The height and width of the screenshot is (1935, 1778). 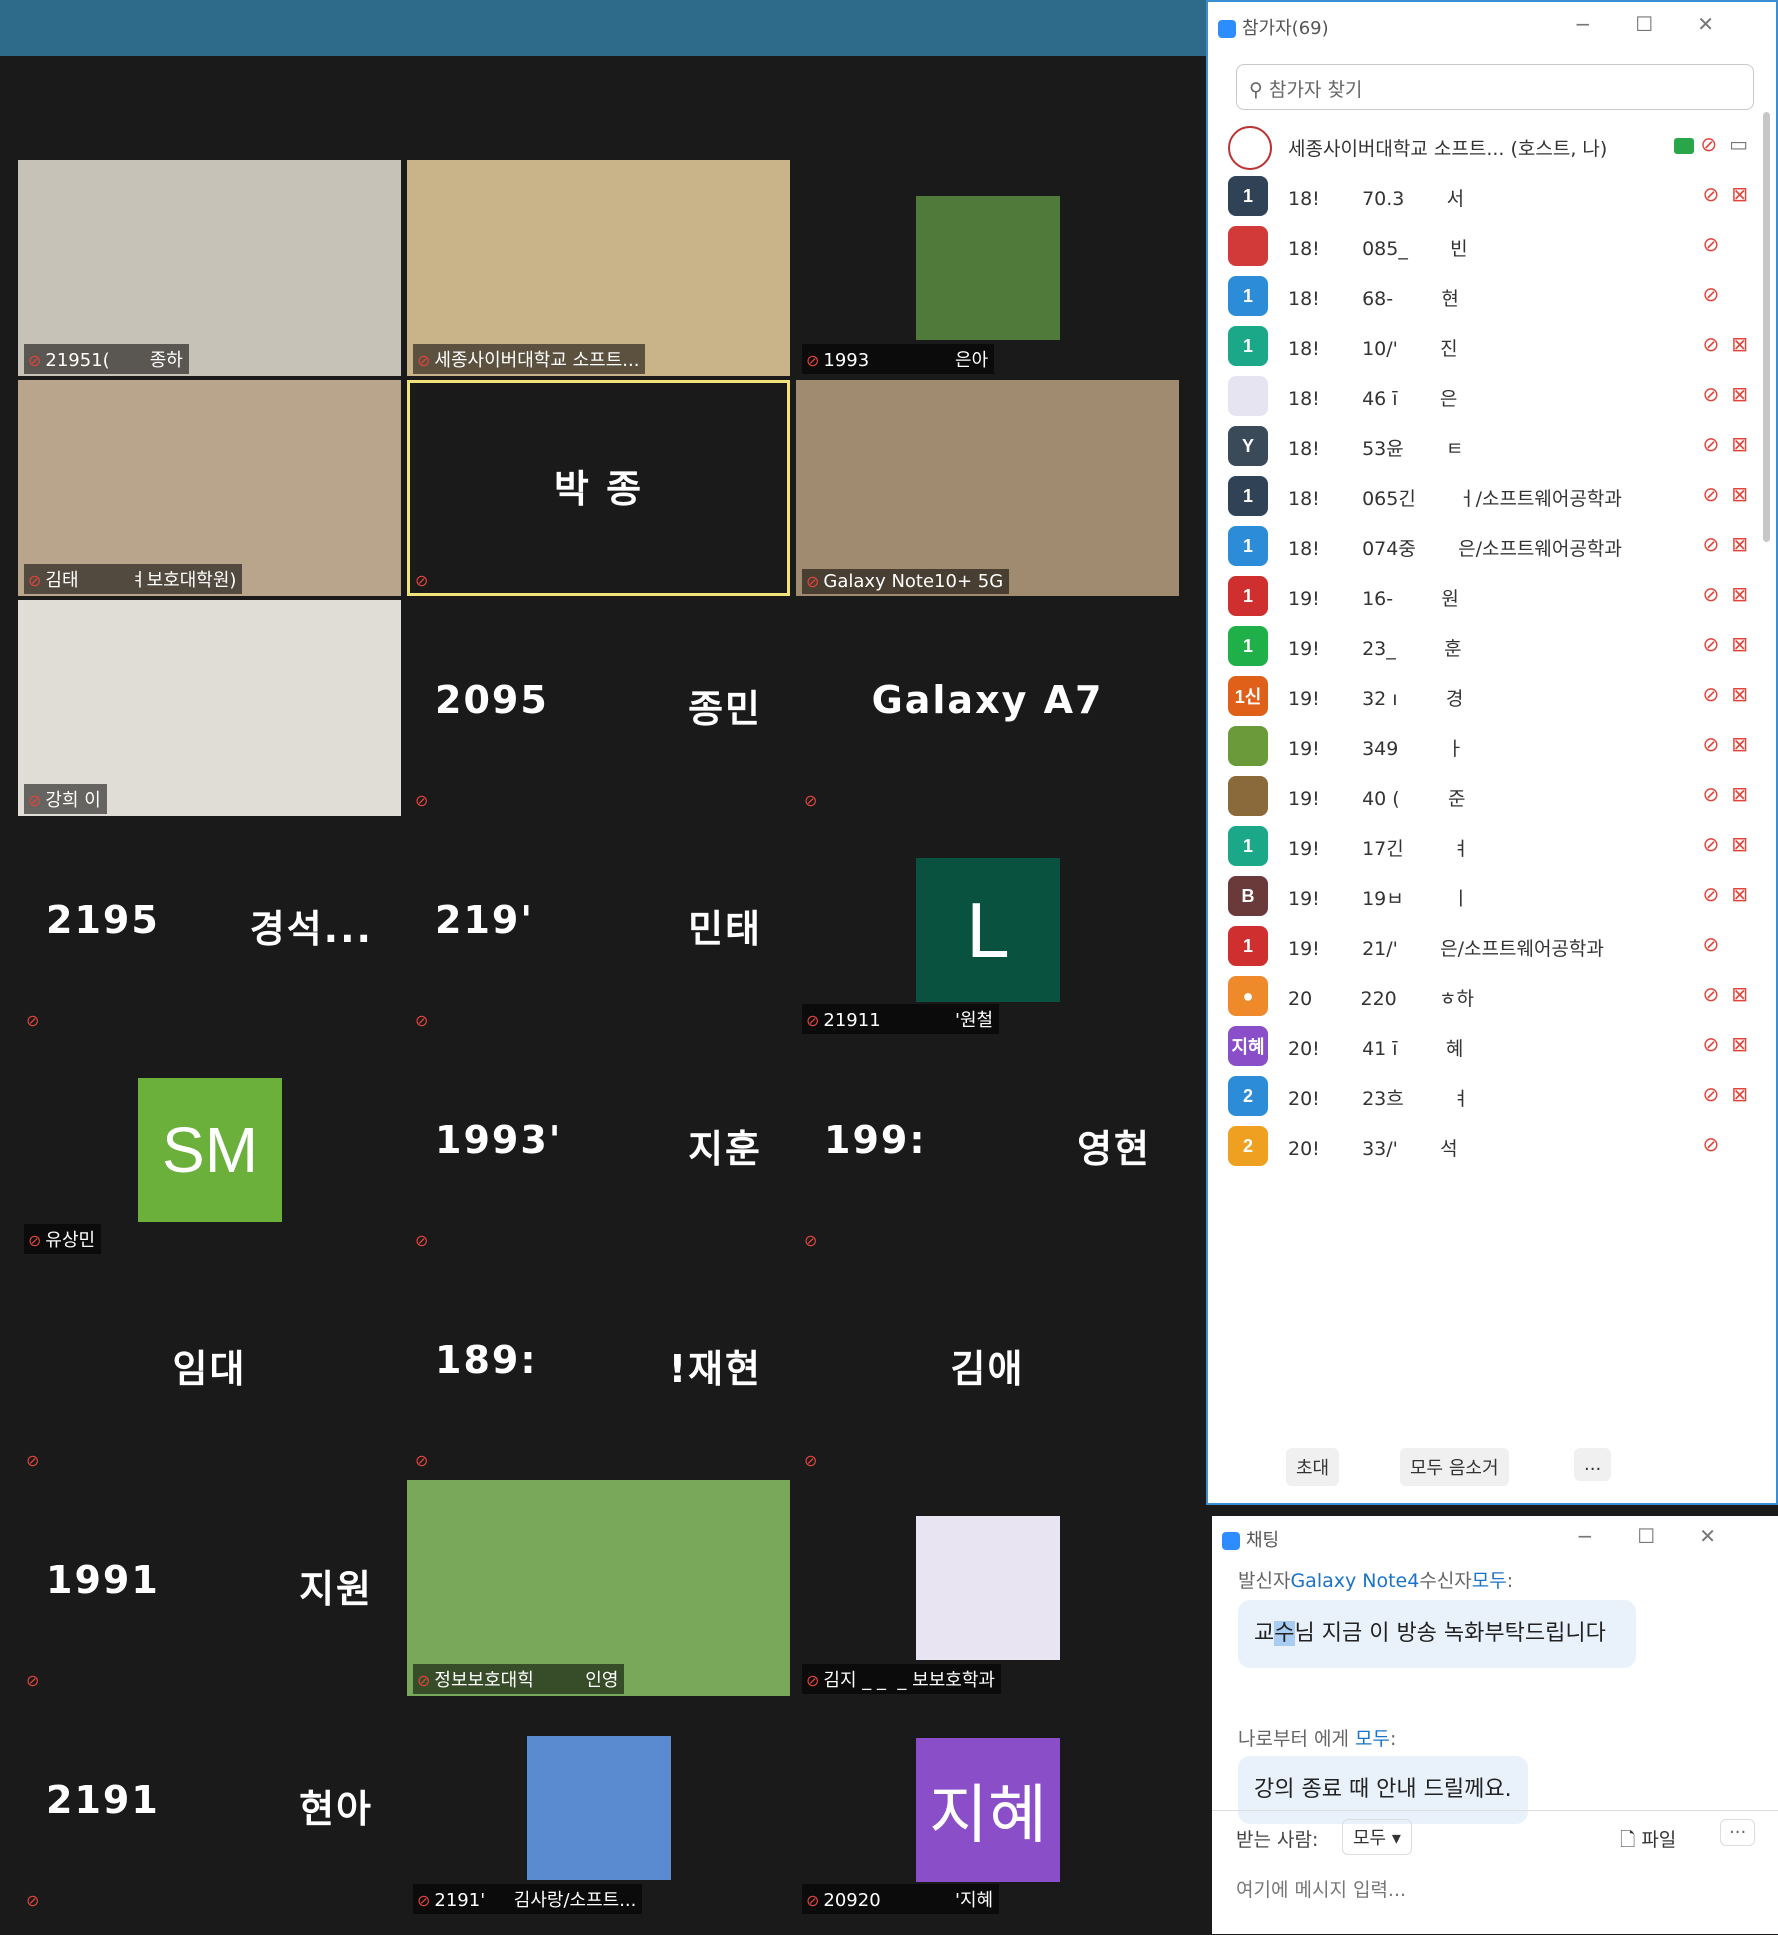 I want to click on participant-row: 19! 349 ㅏ ⊘ ⊠, so click(x=1488, y=745).